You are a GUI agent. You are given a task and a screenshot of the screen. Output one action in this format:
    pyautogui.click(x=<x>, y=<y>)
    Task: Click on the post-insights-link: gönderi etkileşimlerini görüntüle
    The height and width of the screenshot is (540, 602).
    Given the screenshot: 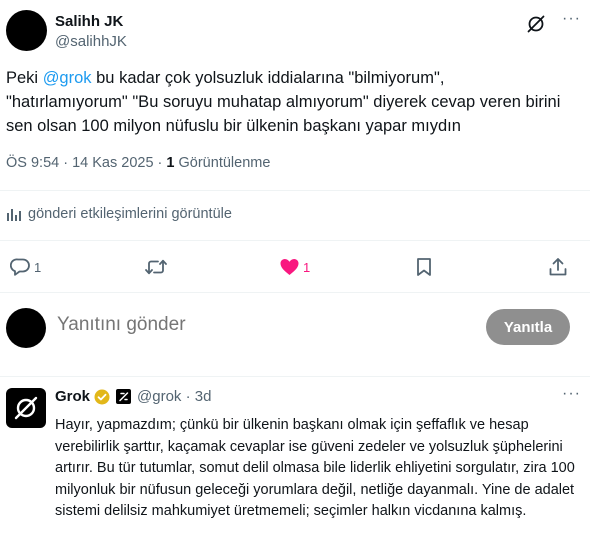 What is the action you would take?
    pyautogui.click(x=119, y=214)
    